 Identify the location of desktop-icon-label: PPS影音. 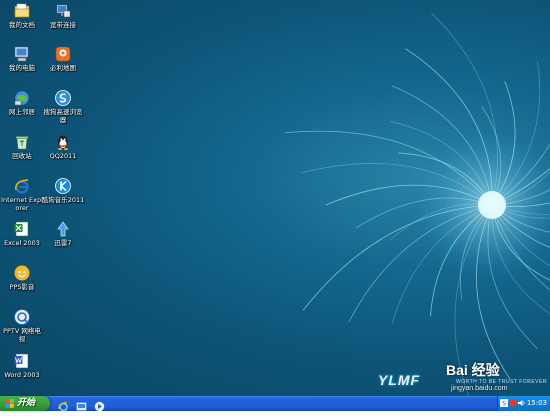
(22, 287).